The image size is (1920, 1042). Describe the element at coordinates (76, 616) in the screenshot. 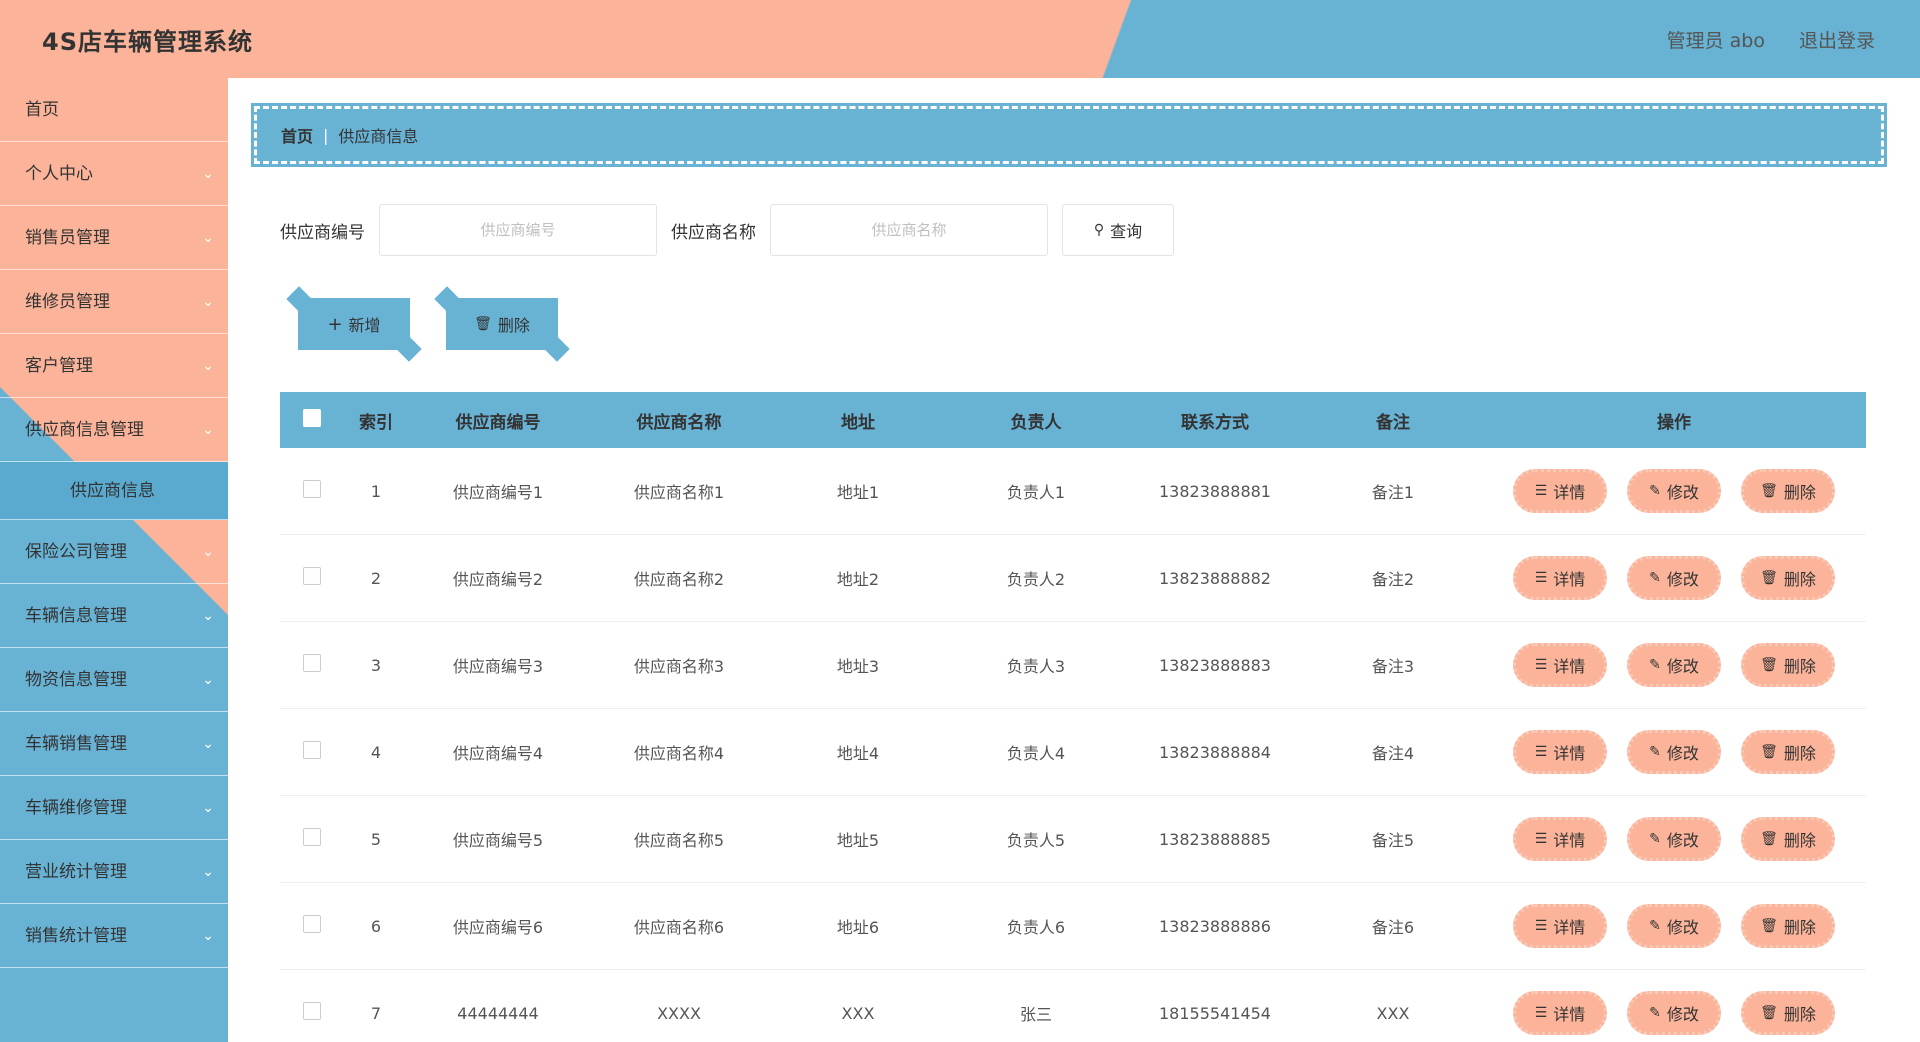

I see `sidebar-item-label: 车辆信息管理` at that location.